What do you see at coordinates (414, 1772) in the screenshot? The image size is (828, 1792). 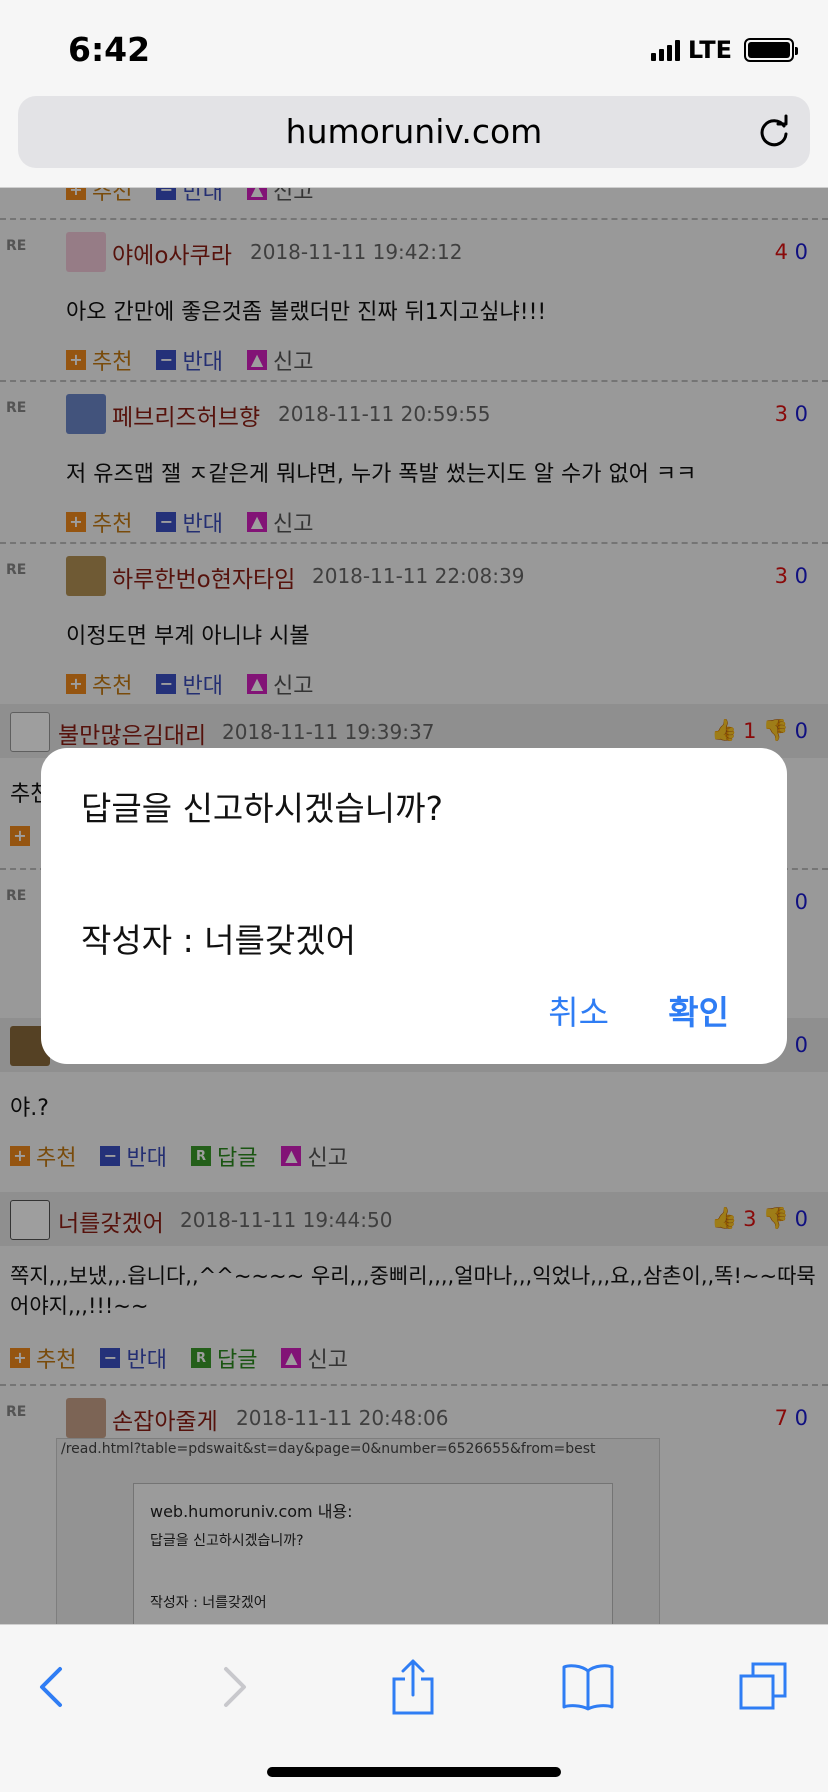 I see `home-indicator` at bounding box center [414, 1772].